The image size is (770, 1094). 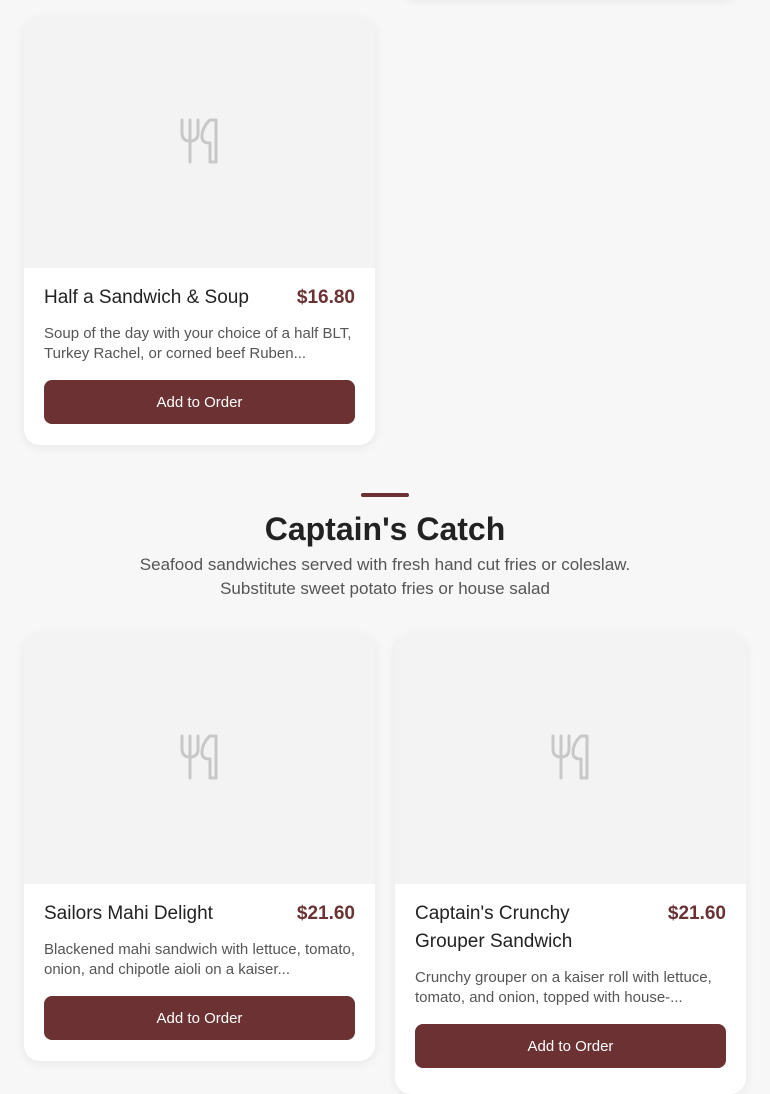 What do you see at coordinates (494, 927) in the screenshot?
I see `menu-item-name: Captain's Crunchy Grouper Sandwich` at bounding box center [494, 927].